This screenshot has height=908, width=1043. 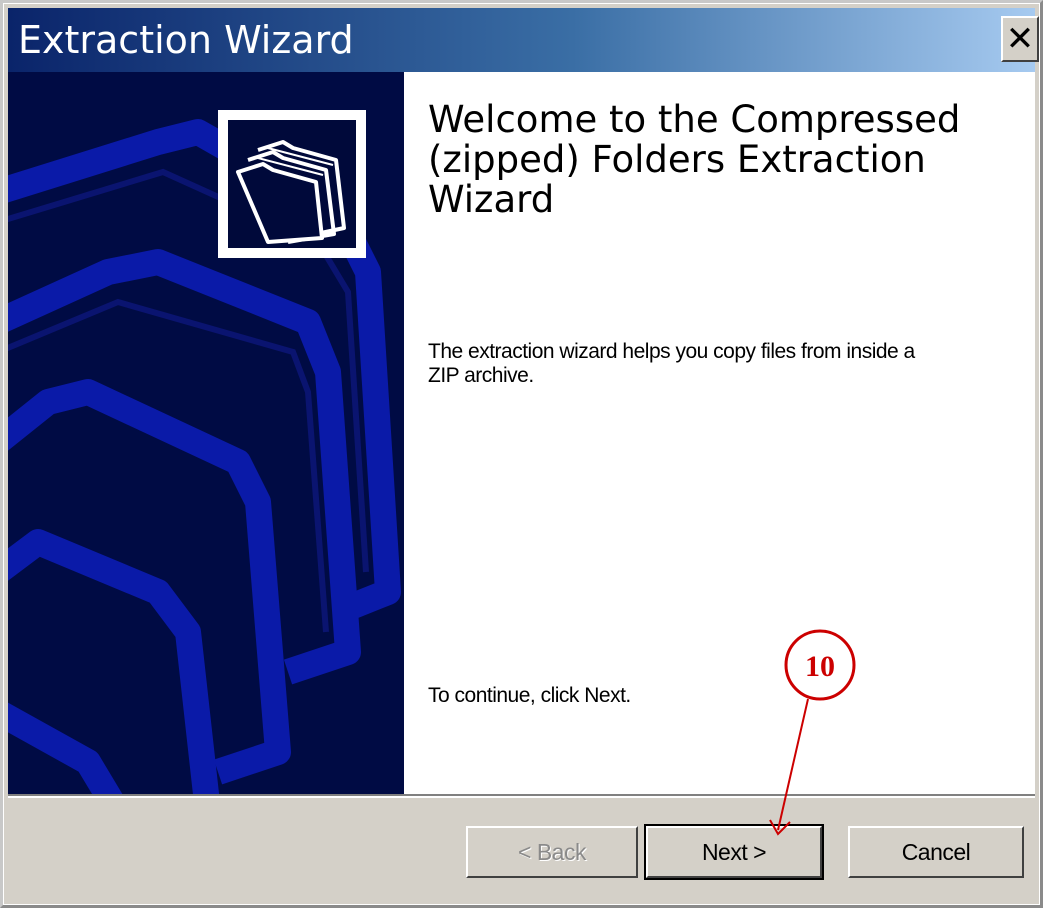 I want to click on step-callout: 10, so click(x=812, y=732).